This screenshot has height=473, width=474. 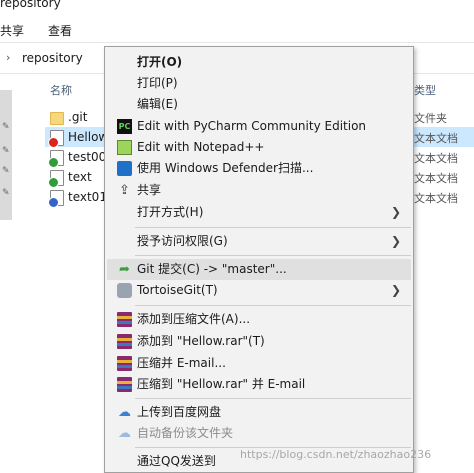 I want to click on window-title: repository, so click(x=30, y=5).